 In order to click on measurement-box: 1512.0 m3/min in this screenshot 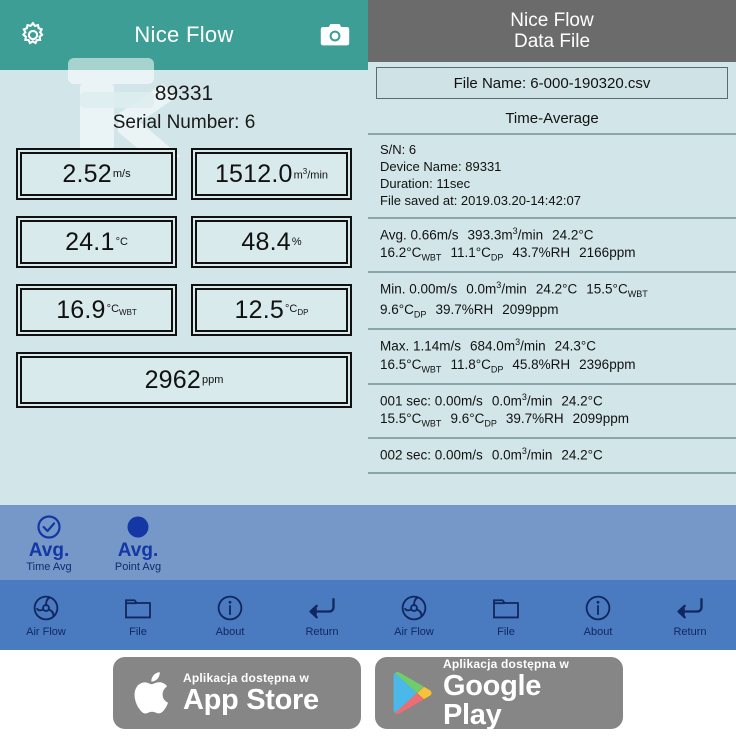, I will do `click(271, 174)`.